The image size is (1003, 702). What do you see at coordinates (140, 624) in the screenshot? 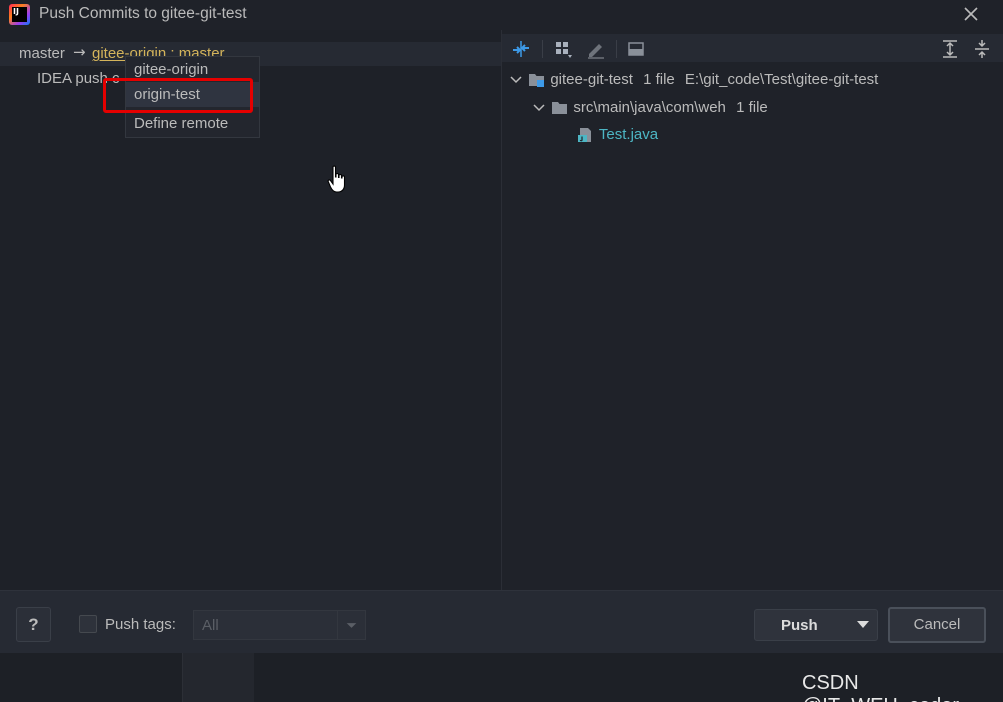
I see `push-tags-label: Push tags:` at bounding box center [140, 624].